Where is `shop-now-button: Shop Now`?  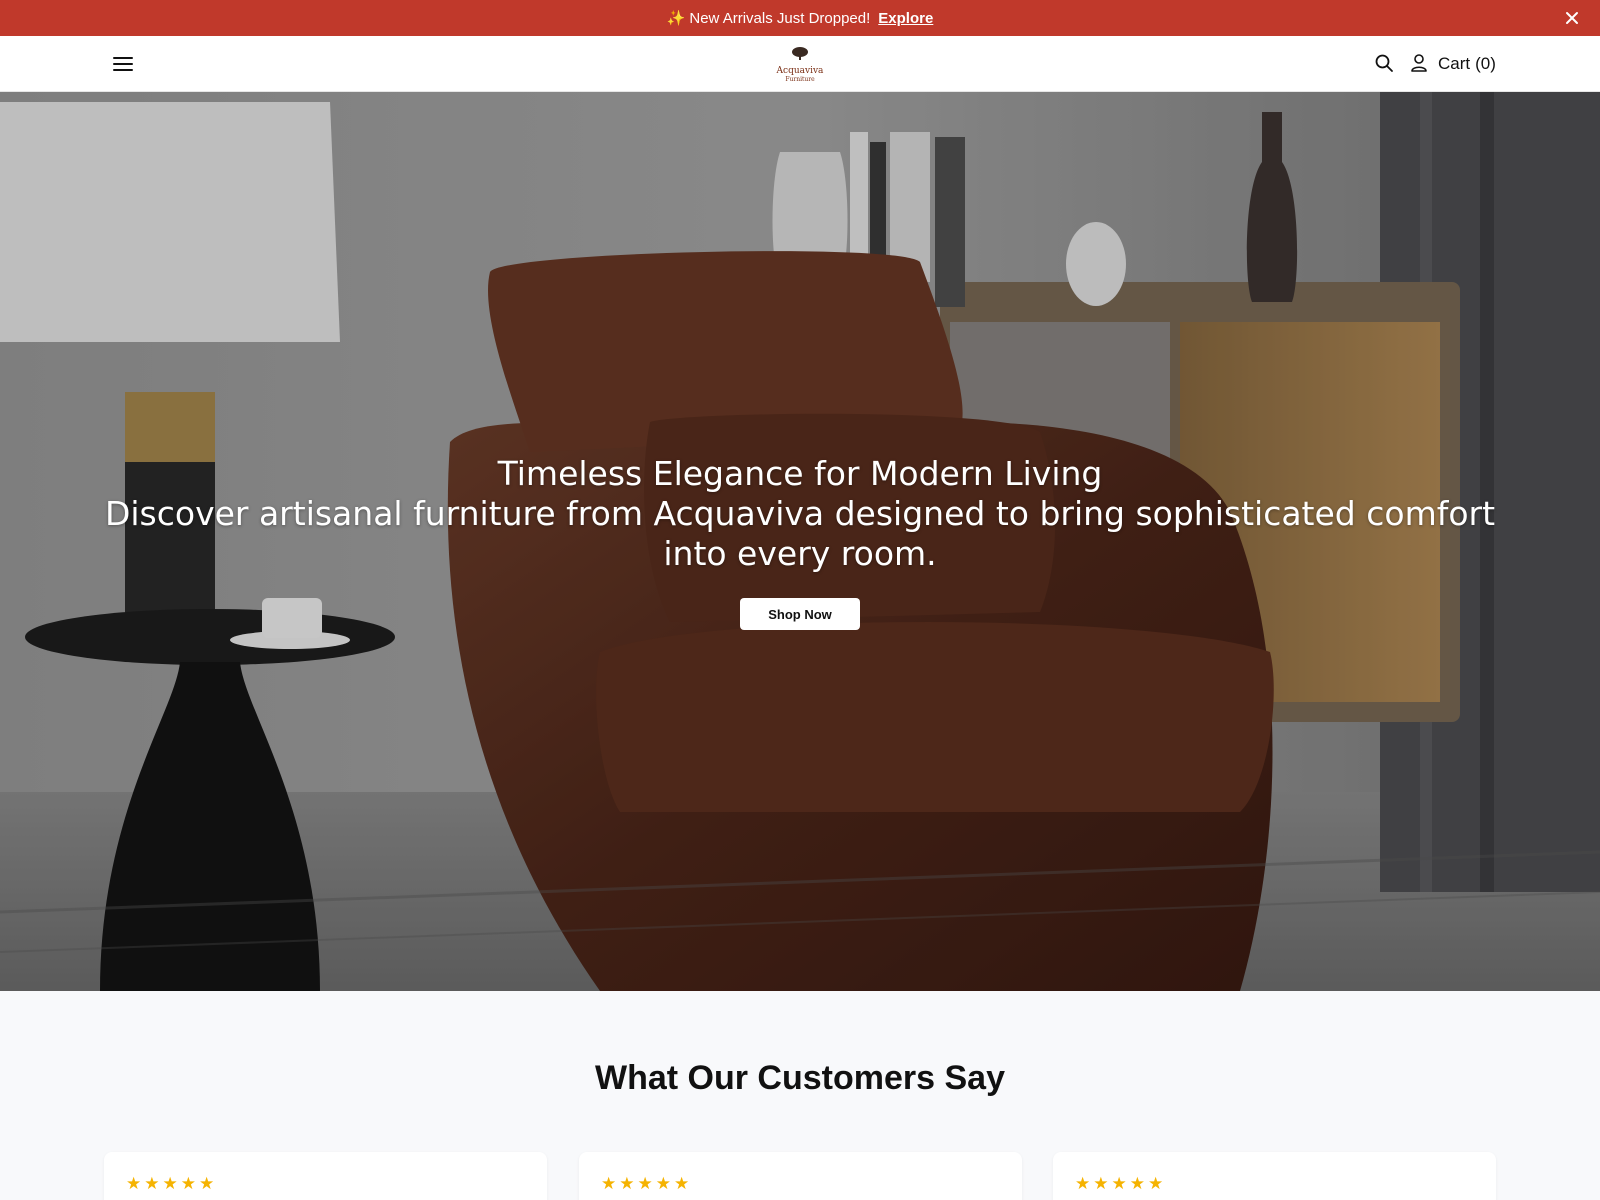 shop-now-button: Shop Now is located at coordinates (800, 614).